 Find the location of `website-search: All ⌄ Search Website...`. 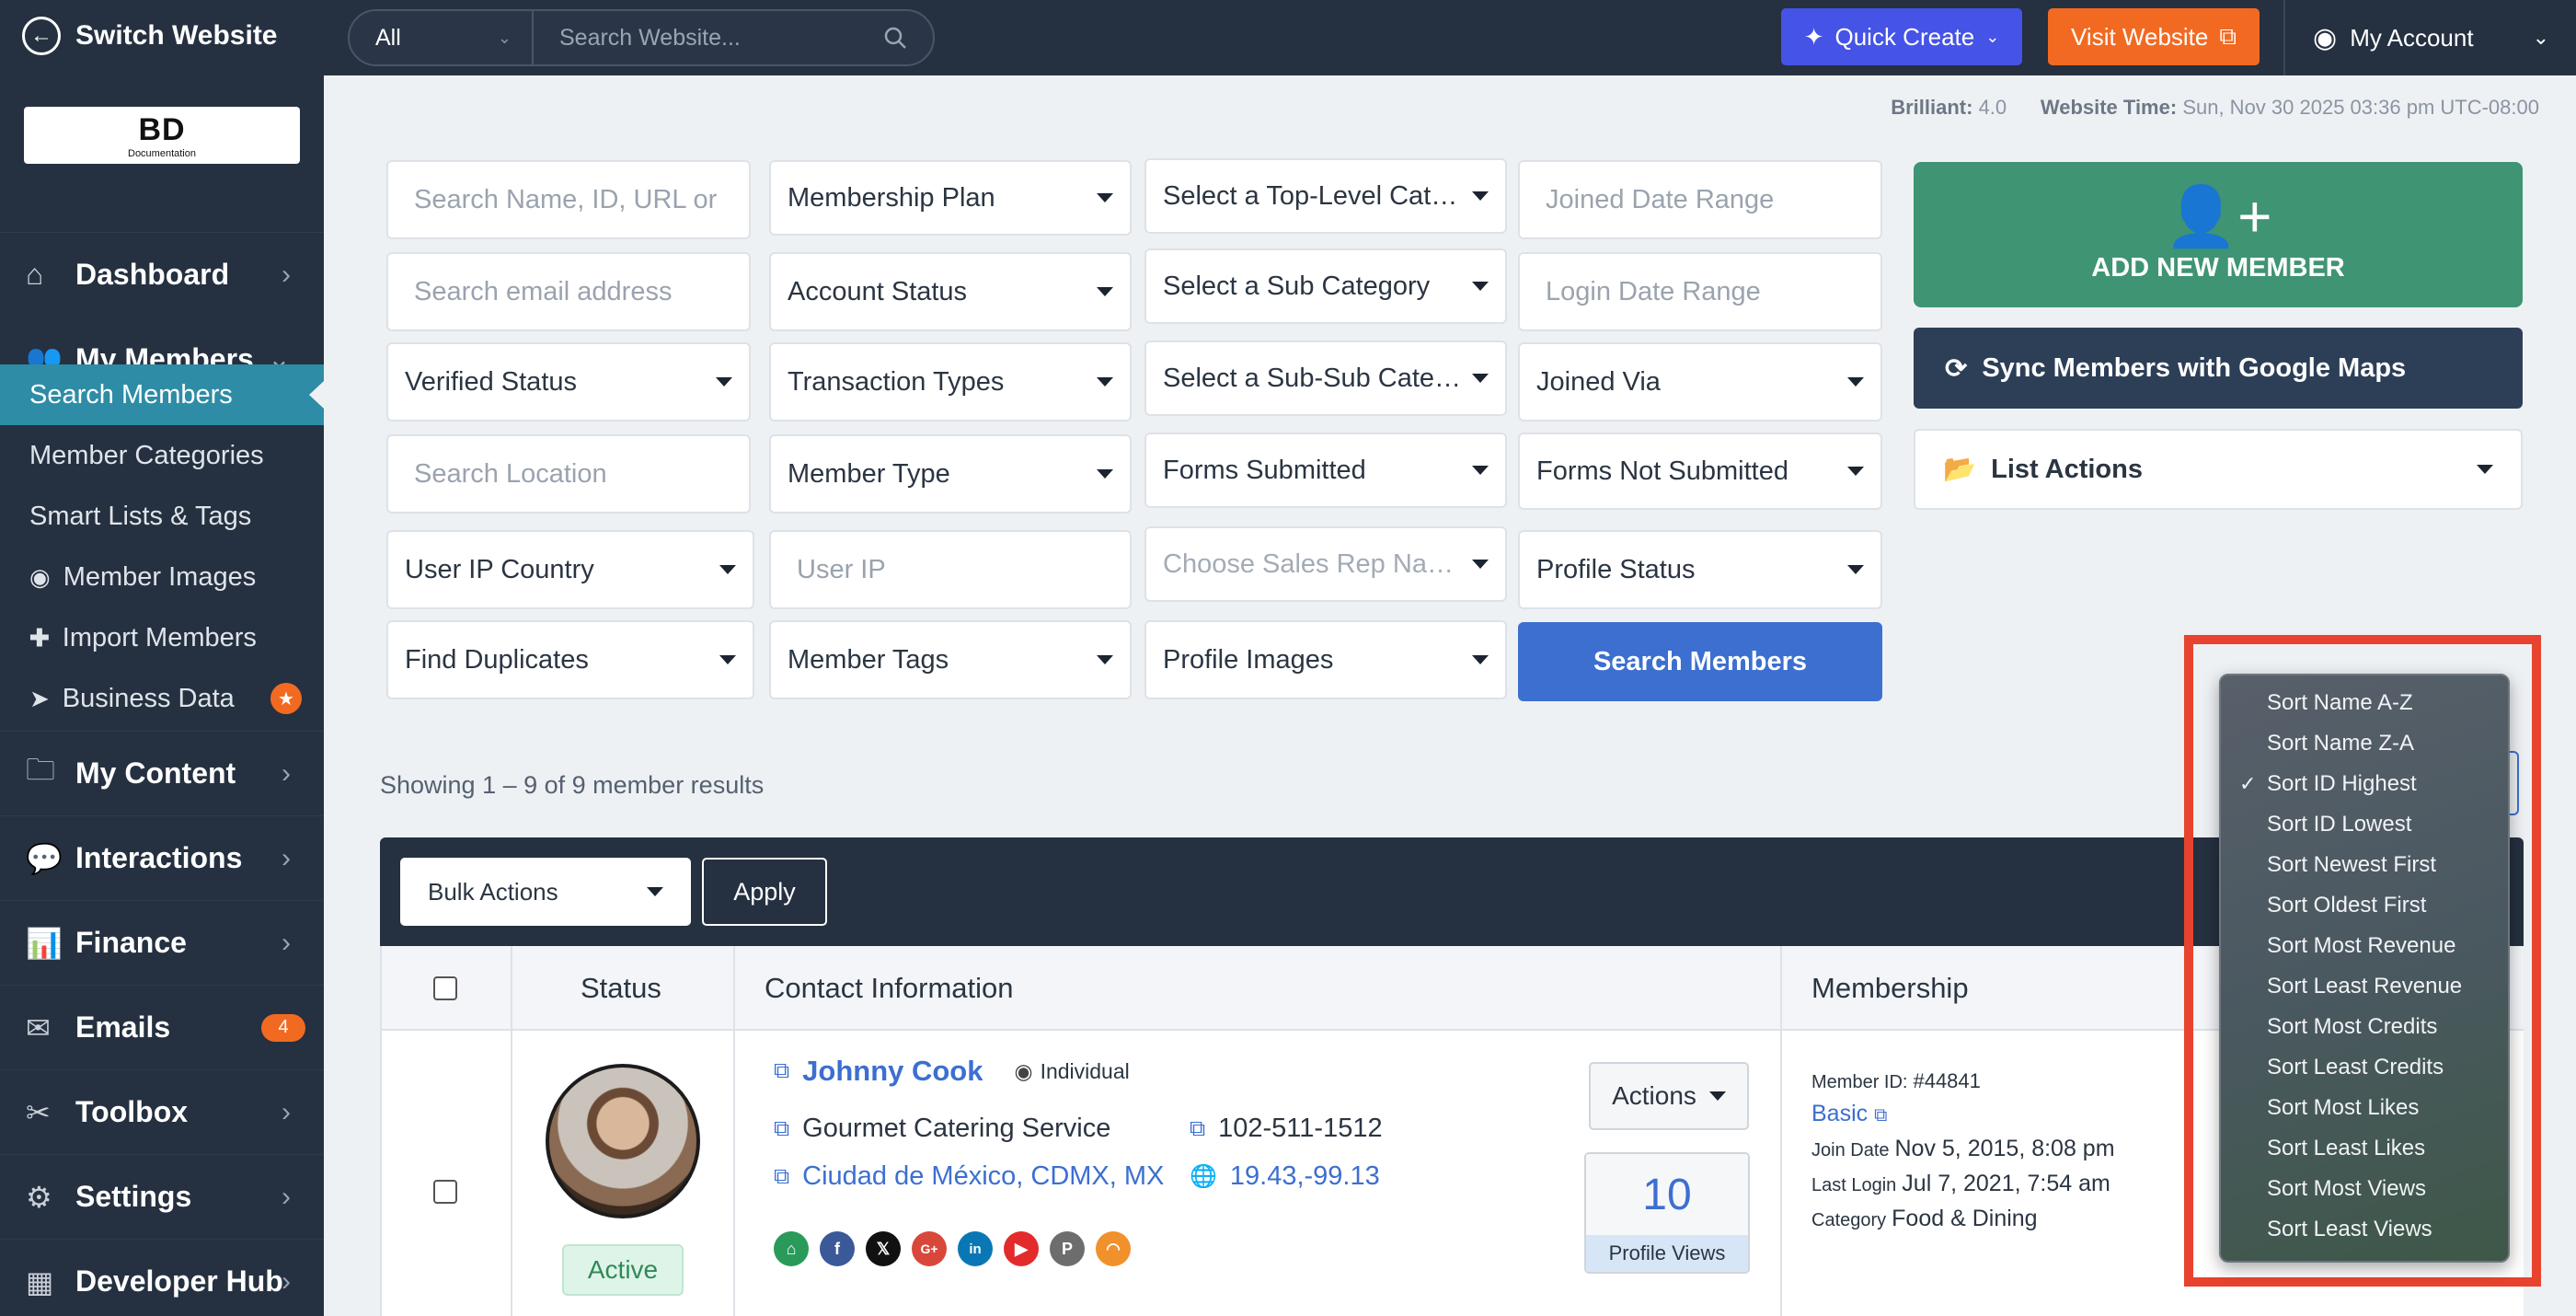

website-search: All ⌄ Search Website... is located at coordinates (641, 37).